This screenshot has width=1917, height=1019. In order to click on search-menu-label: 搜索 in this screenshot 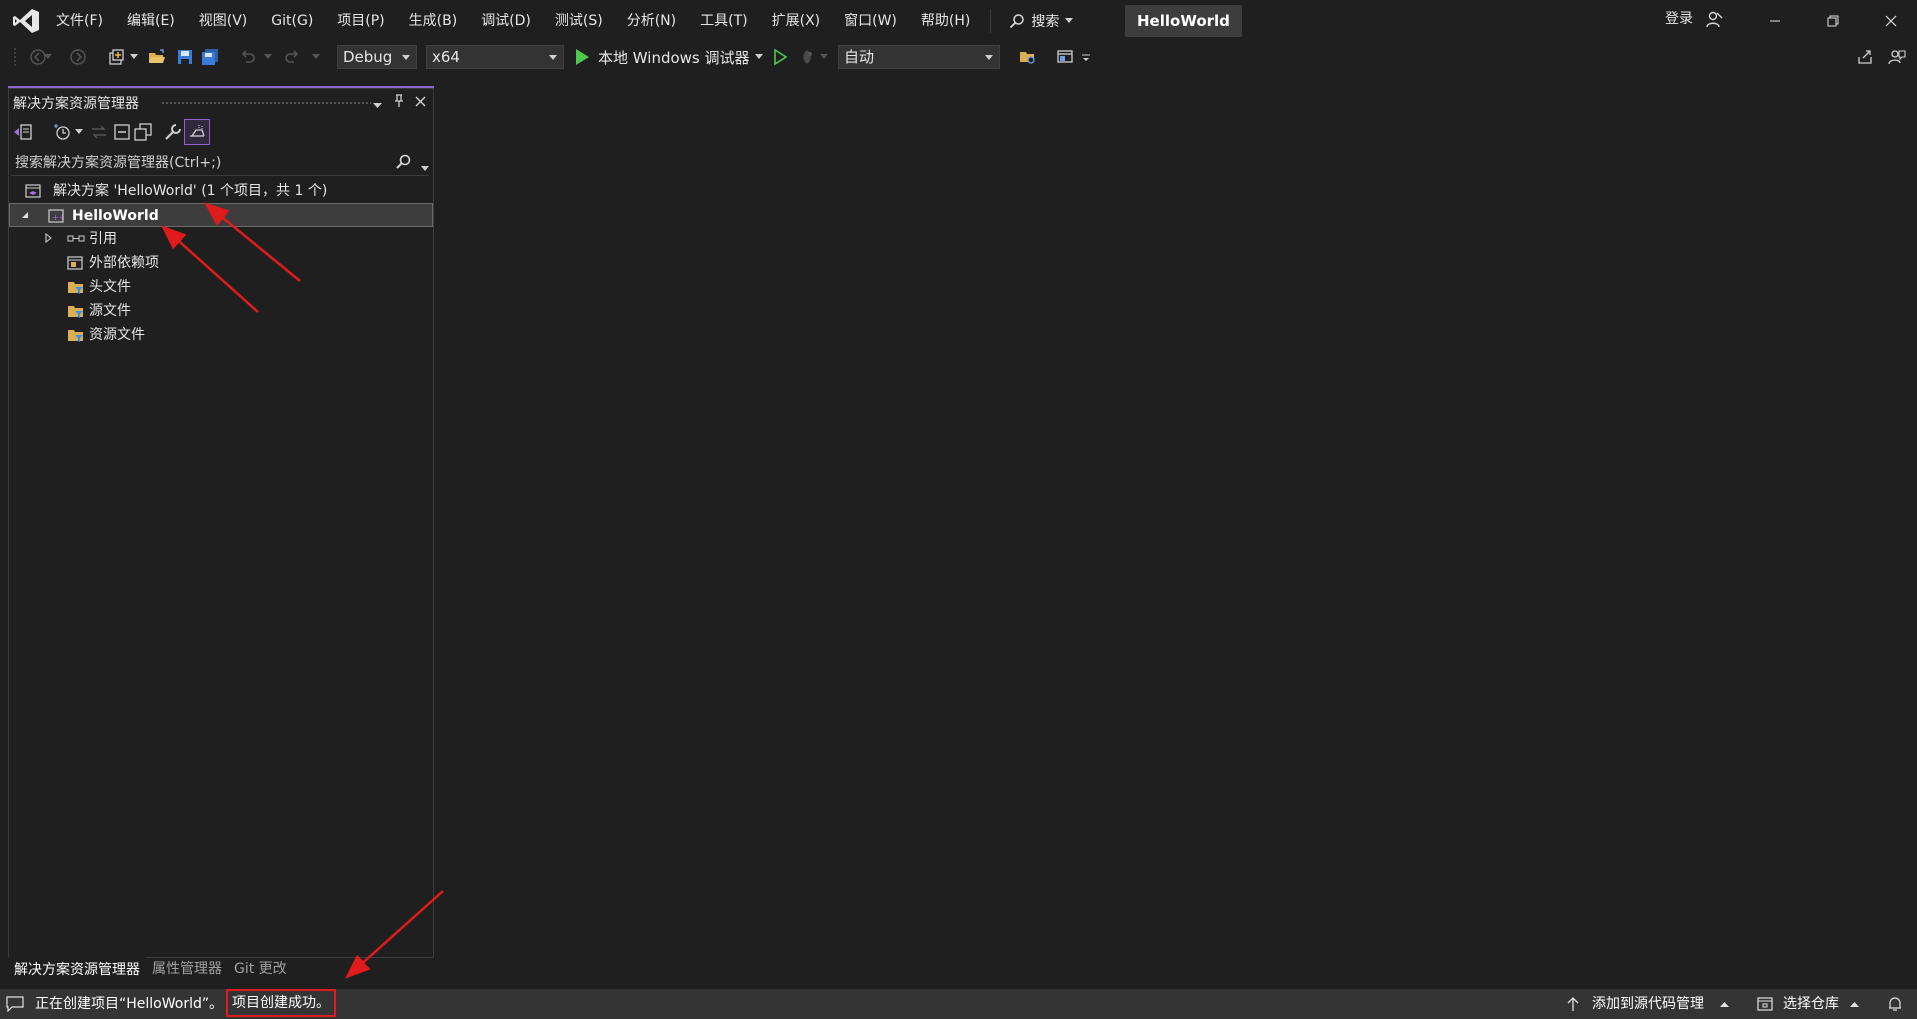, I will do `click(1045, 22)`.